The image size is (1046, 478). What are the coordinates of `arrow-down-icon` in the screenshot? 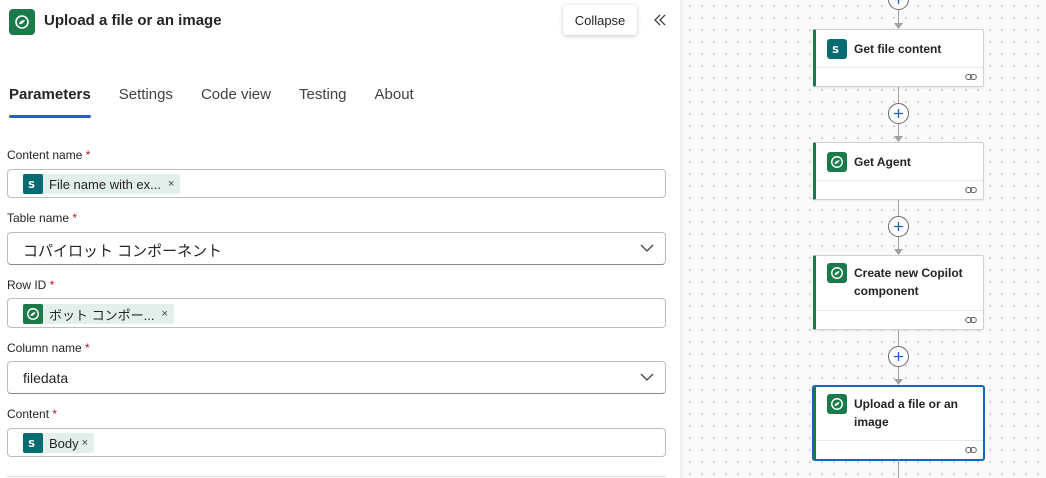 It's located at (898, 382).